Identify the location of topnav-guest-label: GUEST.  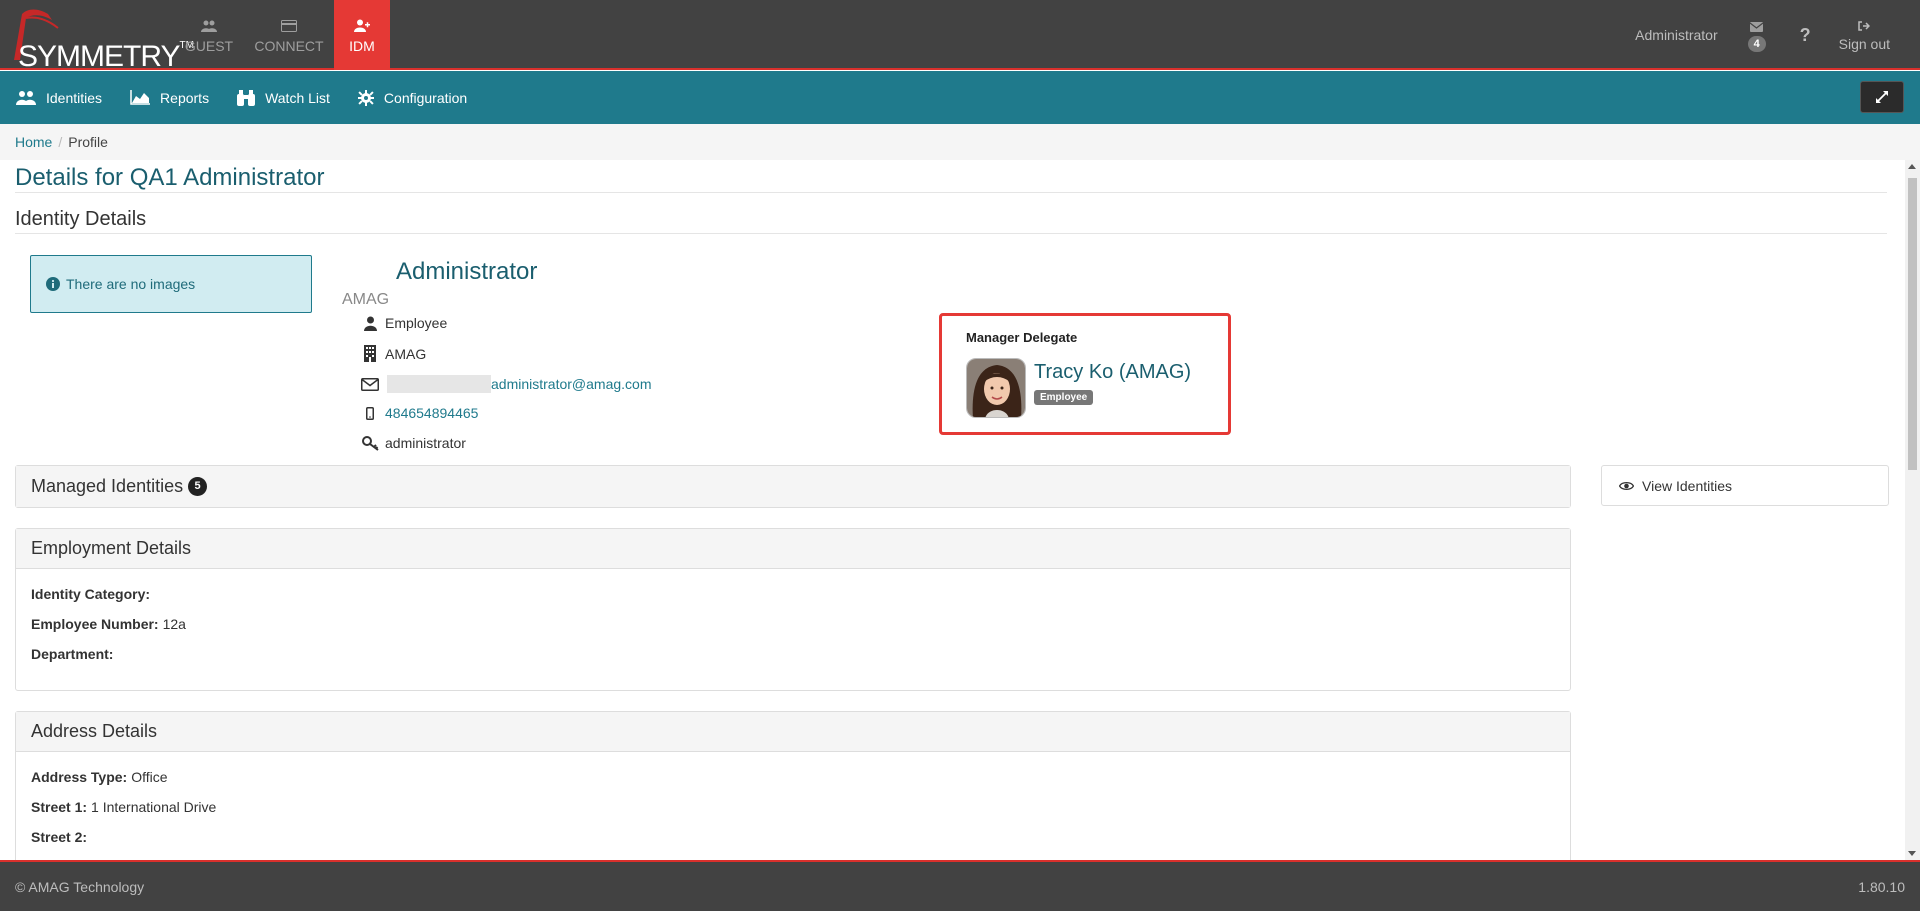
(209, 45).